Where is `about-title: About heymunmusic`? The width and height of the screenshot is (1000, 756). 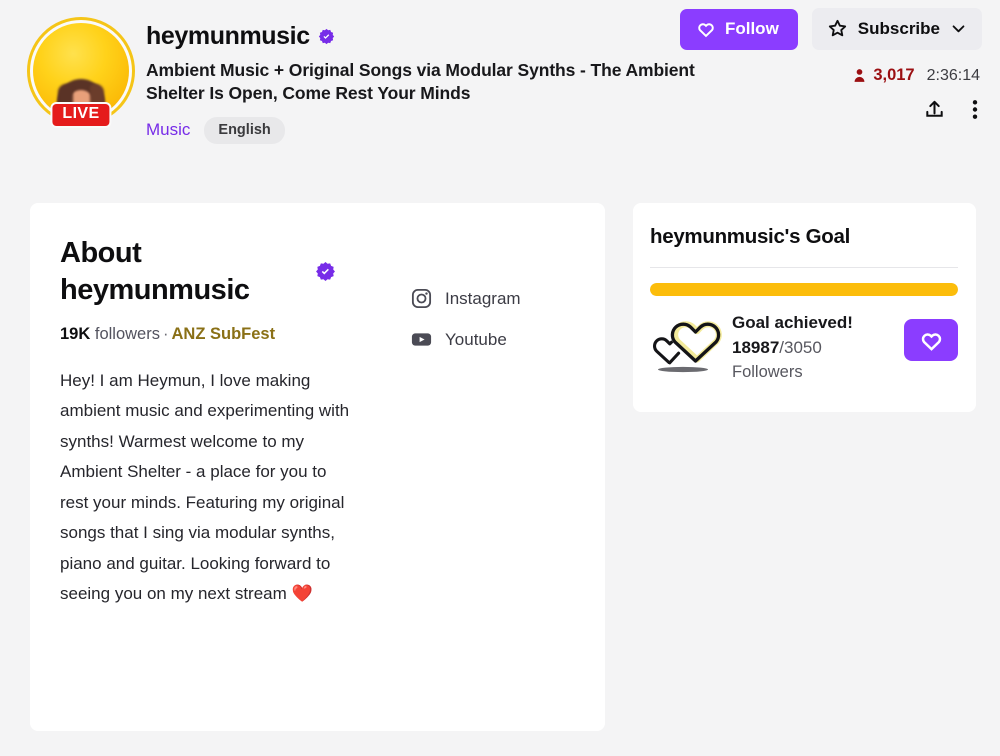
about-title: About heymunmusic is located at coordinates (155, 271).